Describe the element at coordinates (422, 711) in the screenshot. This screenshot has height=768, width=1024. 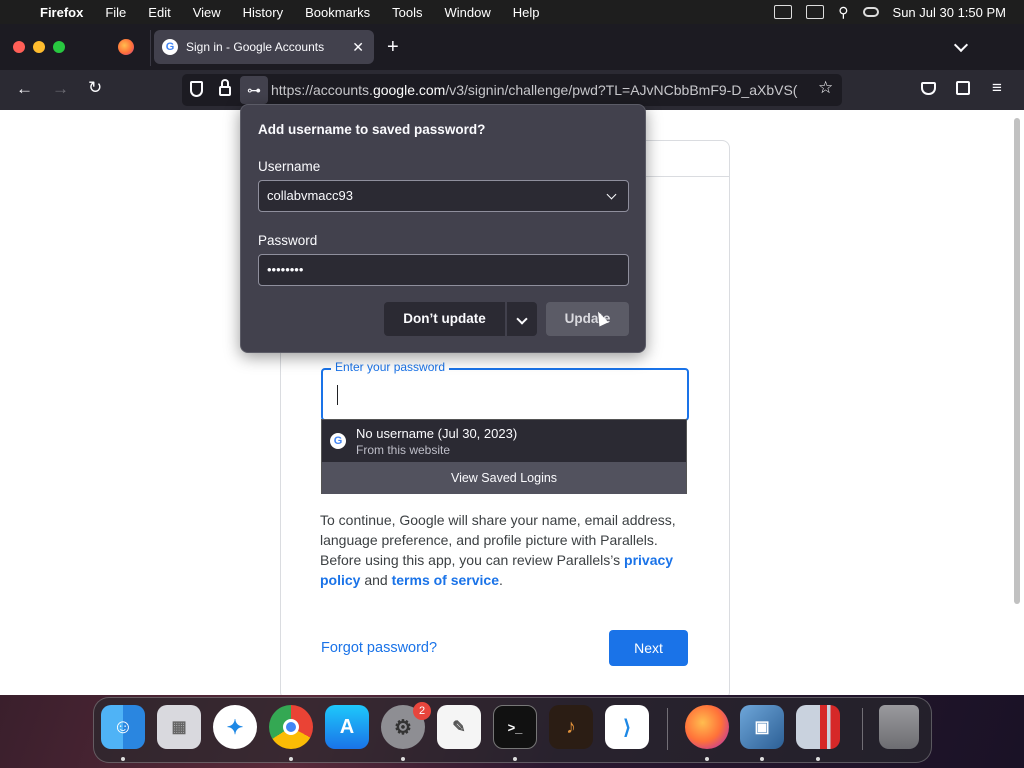
I see `notification-badge: 2` at that location.